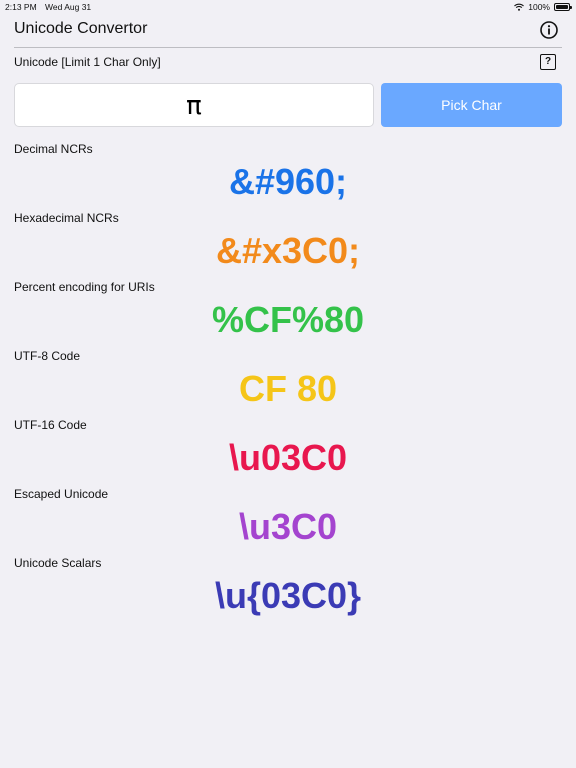  I want to click on result-value: CF 80, so click(288, 388).